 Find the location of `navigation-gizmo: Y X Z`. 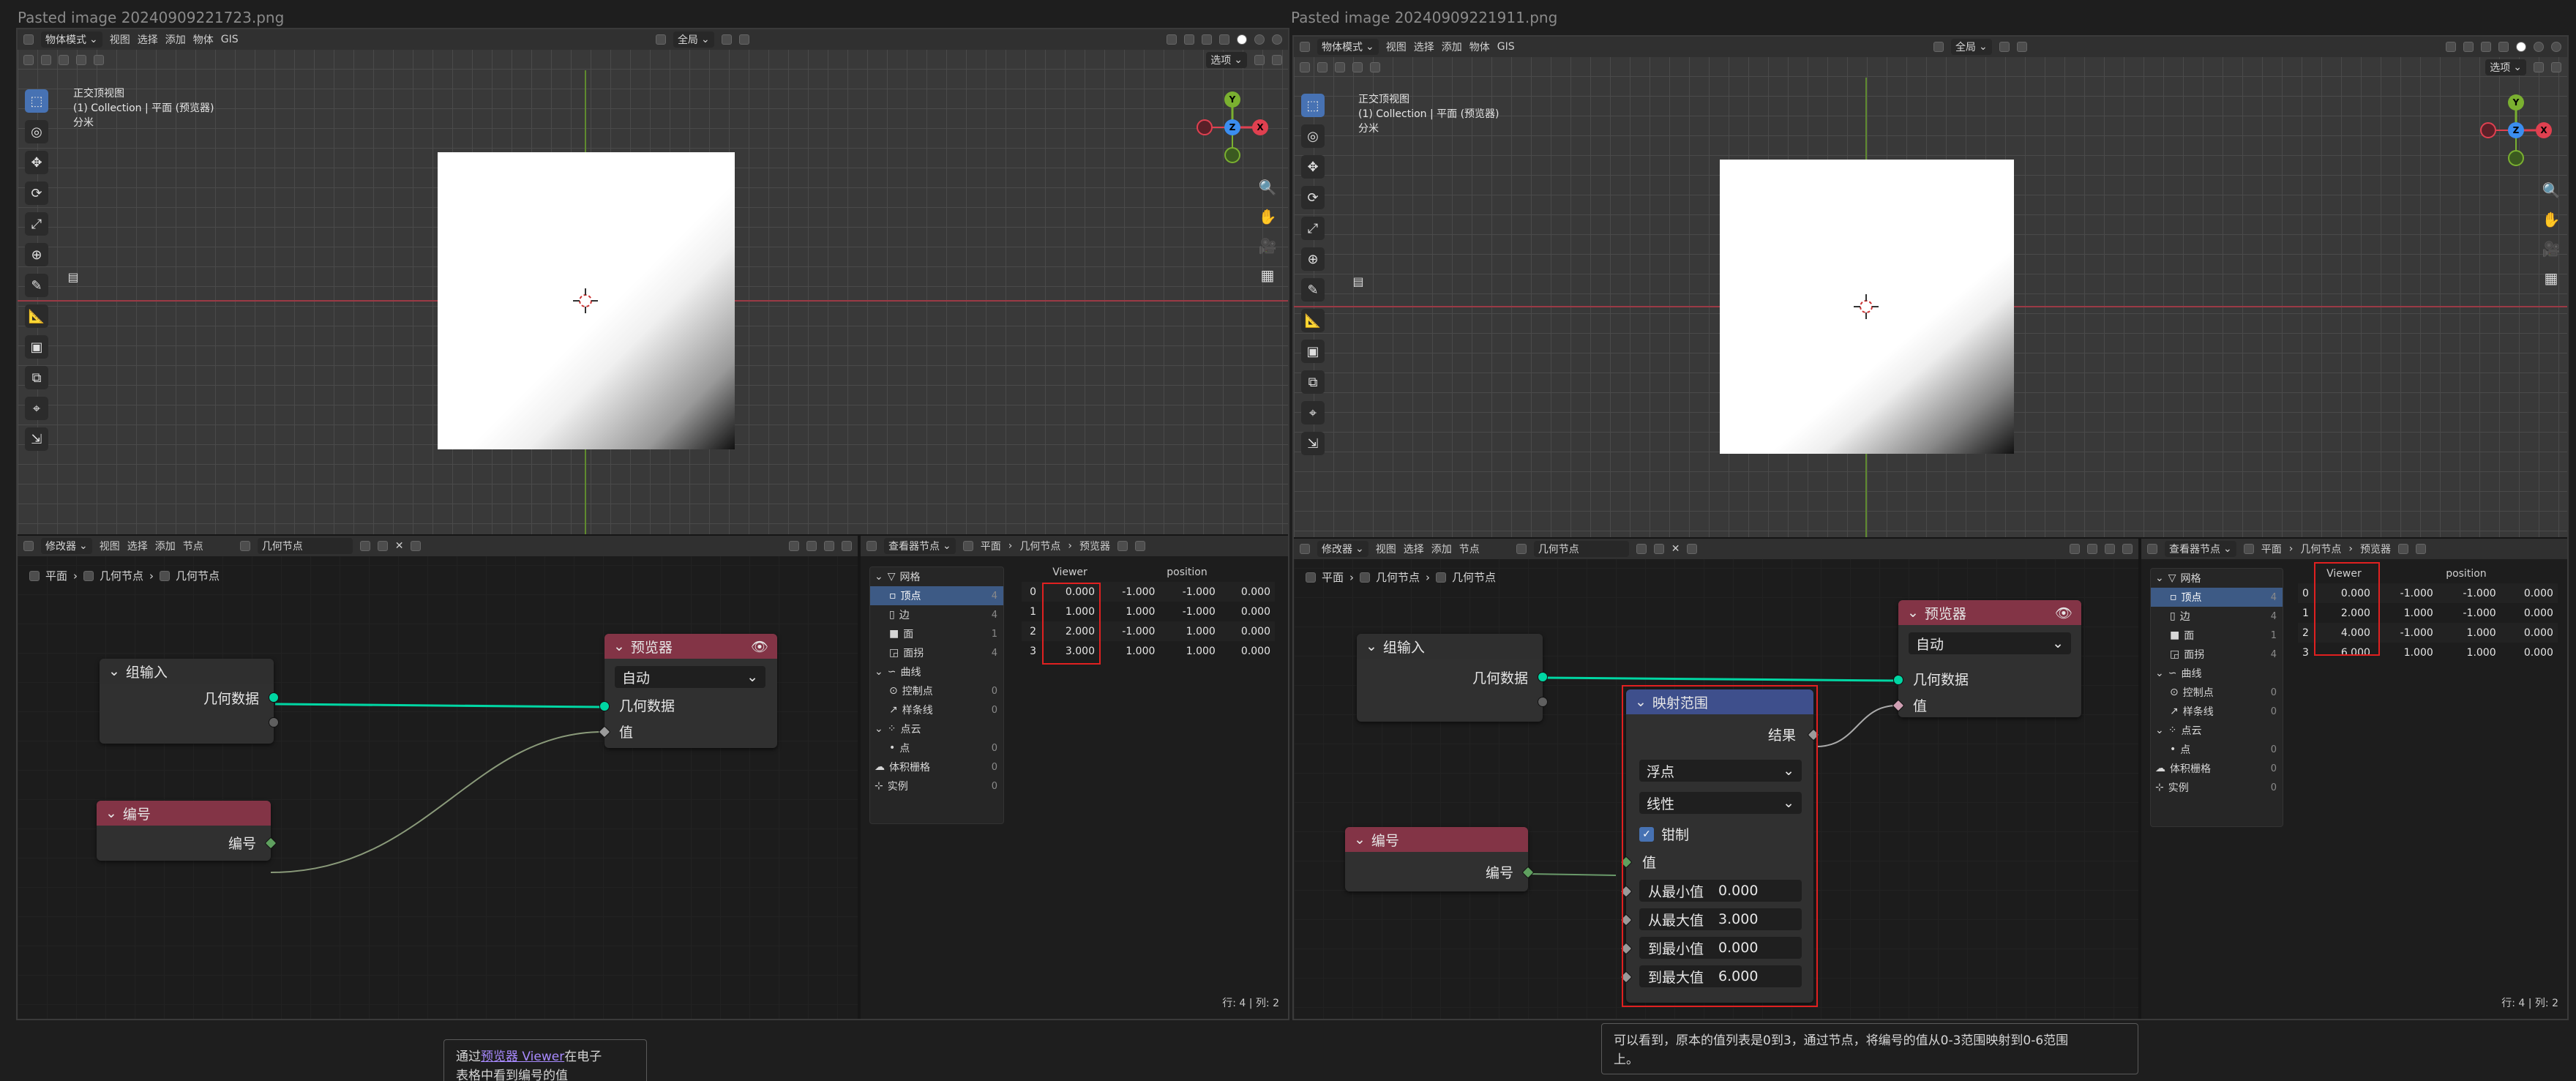

navigation-gizmo: Y X Z is located at coordinates (1232, 132).